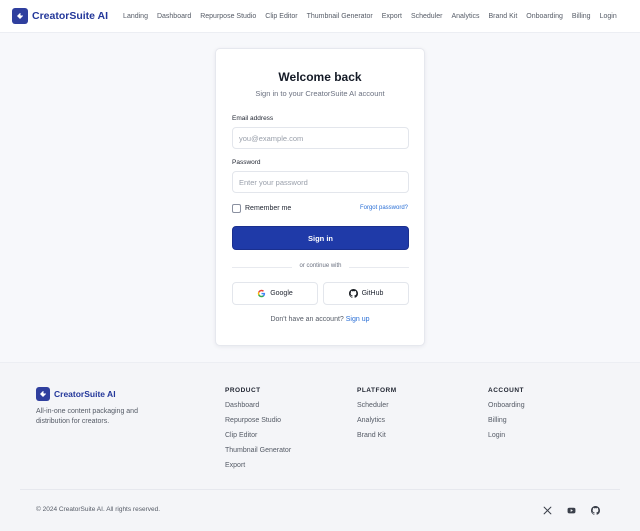 This screenshot has width=640, height=531. I want to click on nav-link-dashboard: Dashboard, so click(174, 16).